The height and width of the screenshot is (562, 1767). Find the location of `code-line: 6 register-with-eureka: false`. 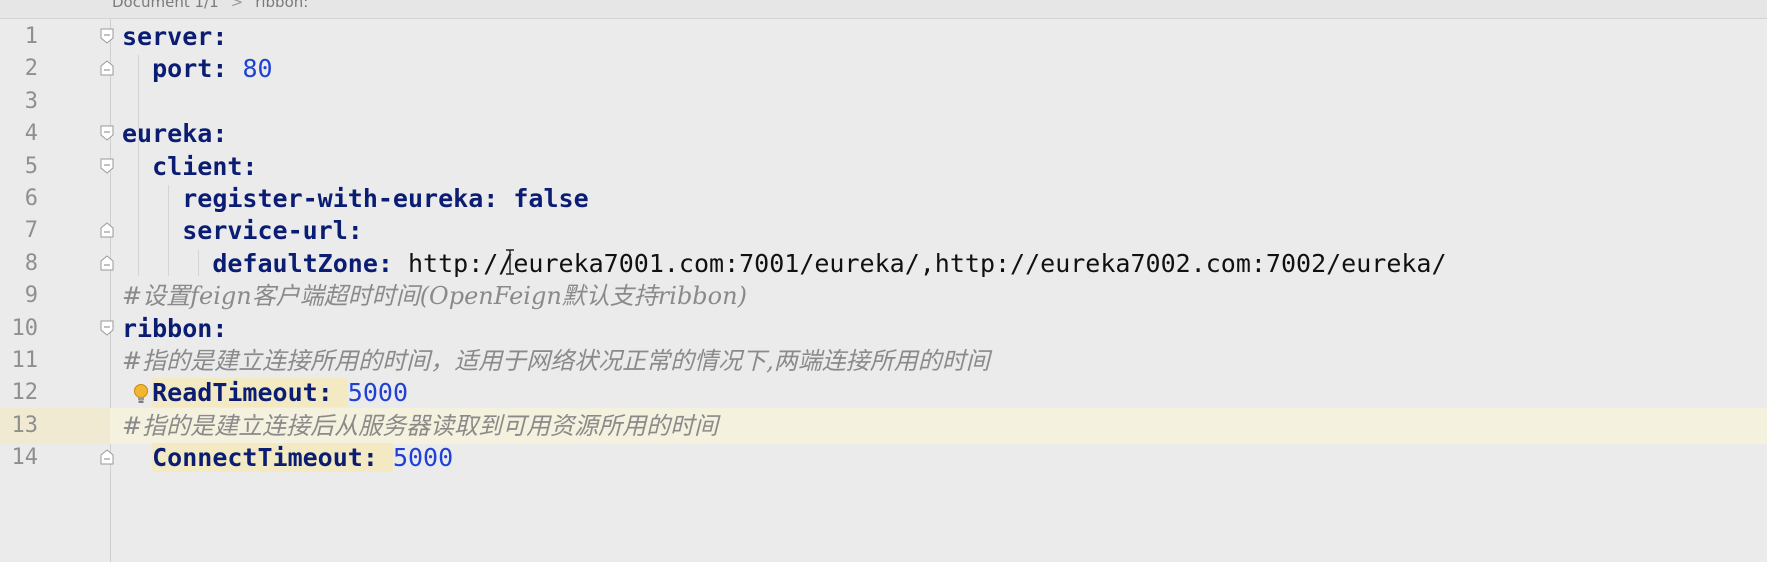

code-line: 6 register-with-eureka: false is located at coordinates (883, 199).